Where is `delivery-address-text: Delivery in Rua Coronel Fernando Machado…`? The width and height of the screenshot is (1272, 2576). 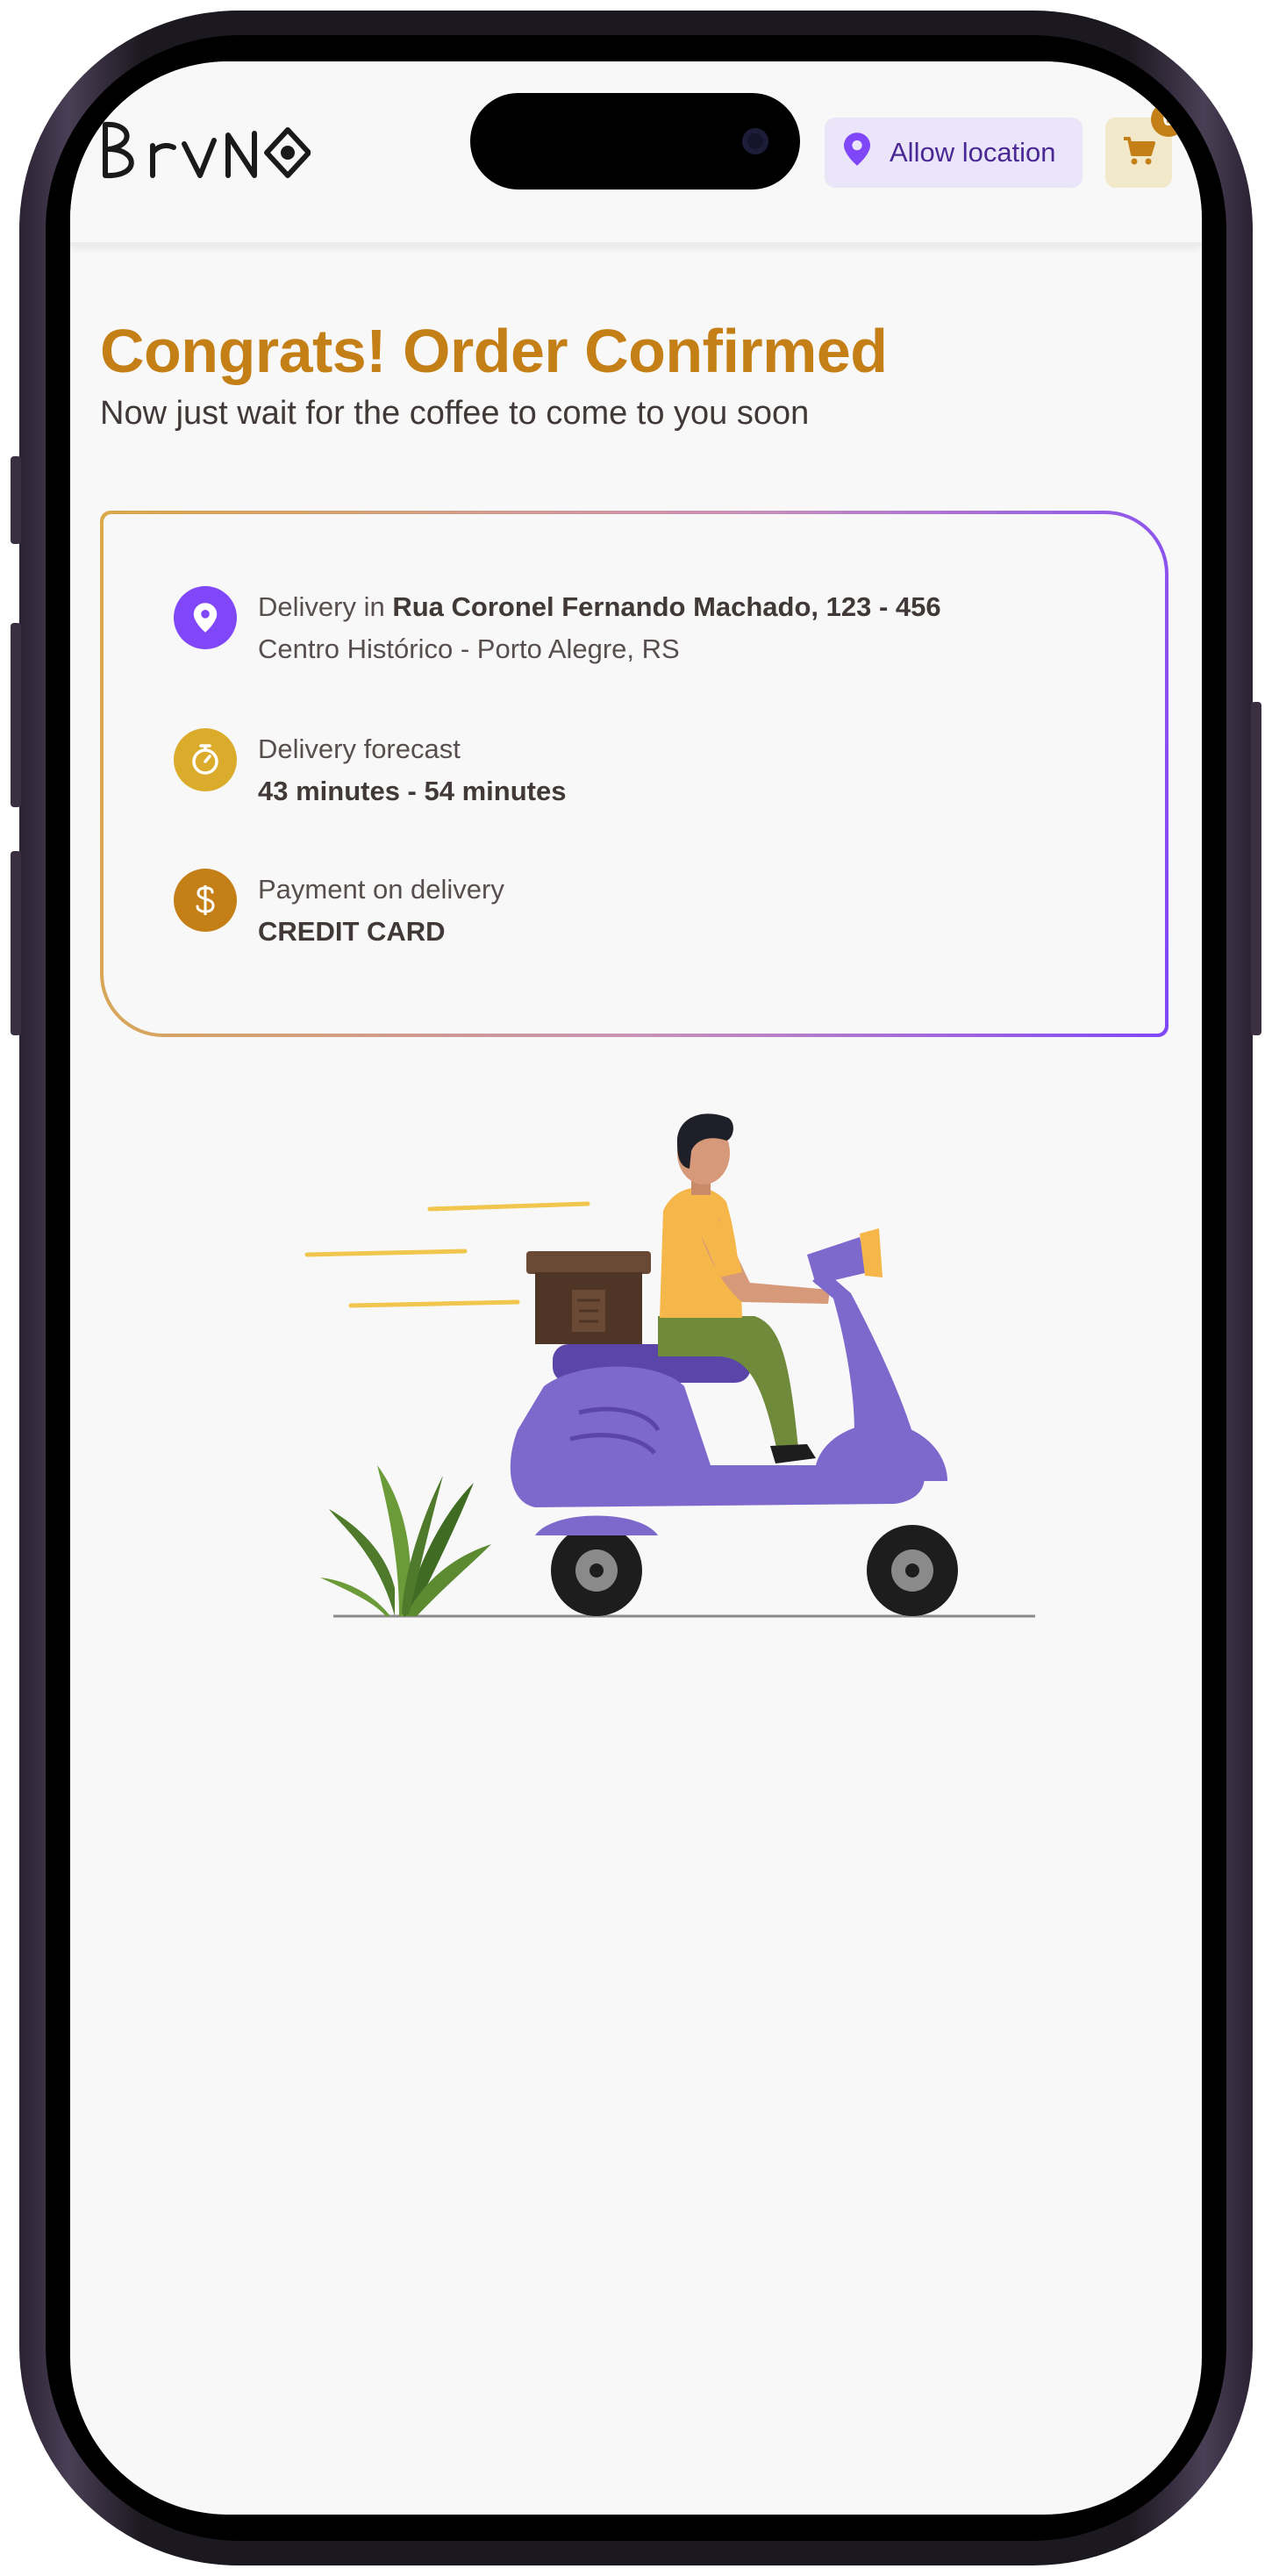 delivery-address-text: Delivery in Rua Coronel Fernando Machado… is located at coordinates (599, 628).